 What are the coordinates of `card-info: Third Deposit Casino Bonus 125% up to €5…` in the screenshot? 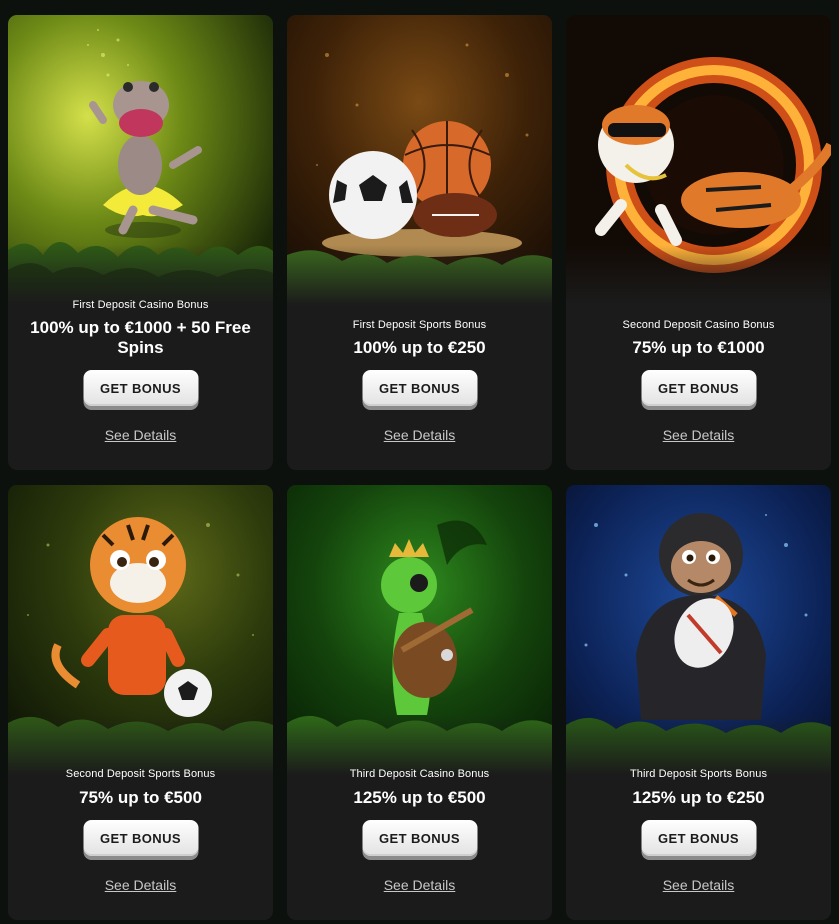 It's located at (419, 842).